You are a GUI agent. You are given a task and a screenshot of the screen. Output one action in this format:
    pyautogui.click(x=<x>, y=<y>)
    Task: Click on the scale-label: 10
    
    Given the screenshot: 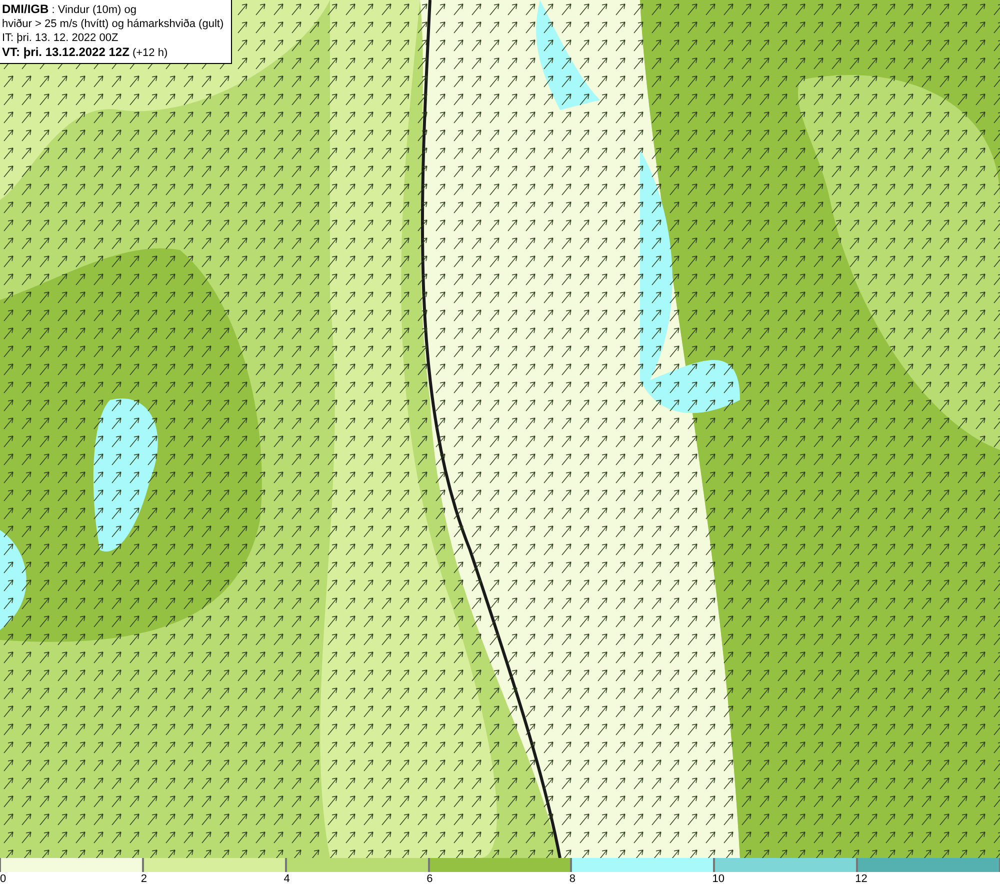 What is the action you would take?
    pyautogui.click(x=718, y=879)
    